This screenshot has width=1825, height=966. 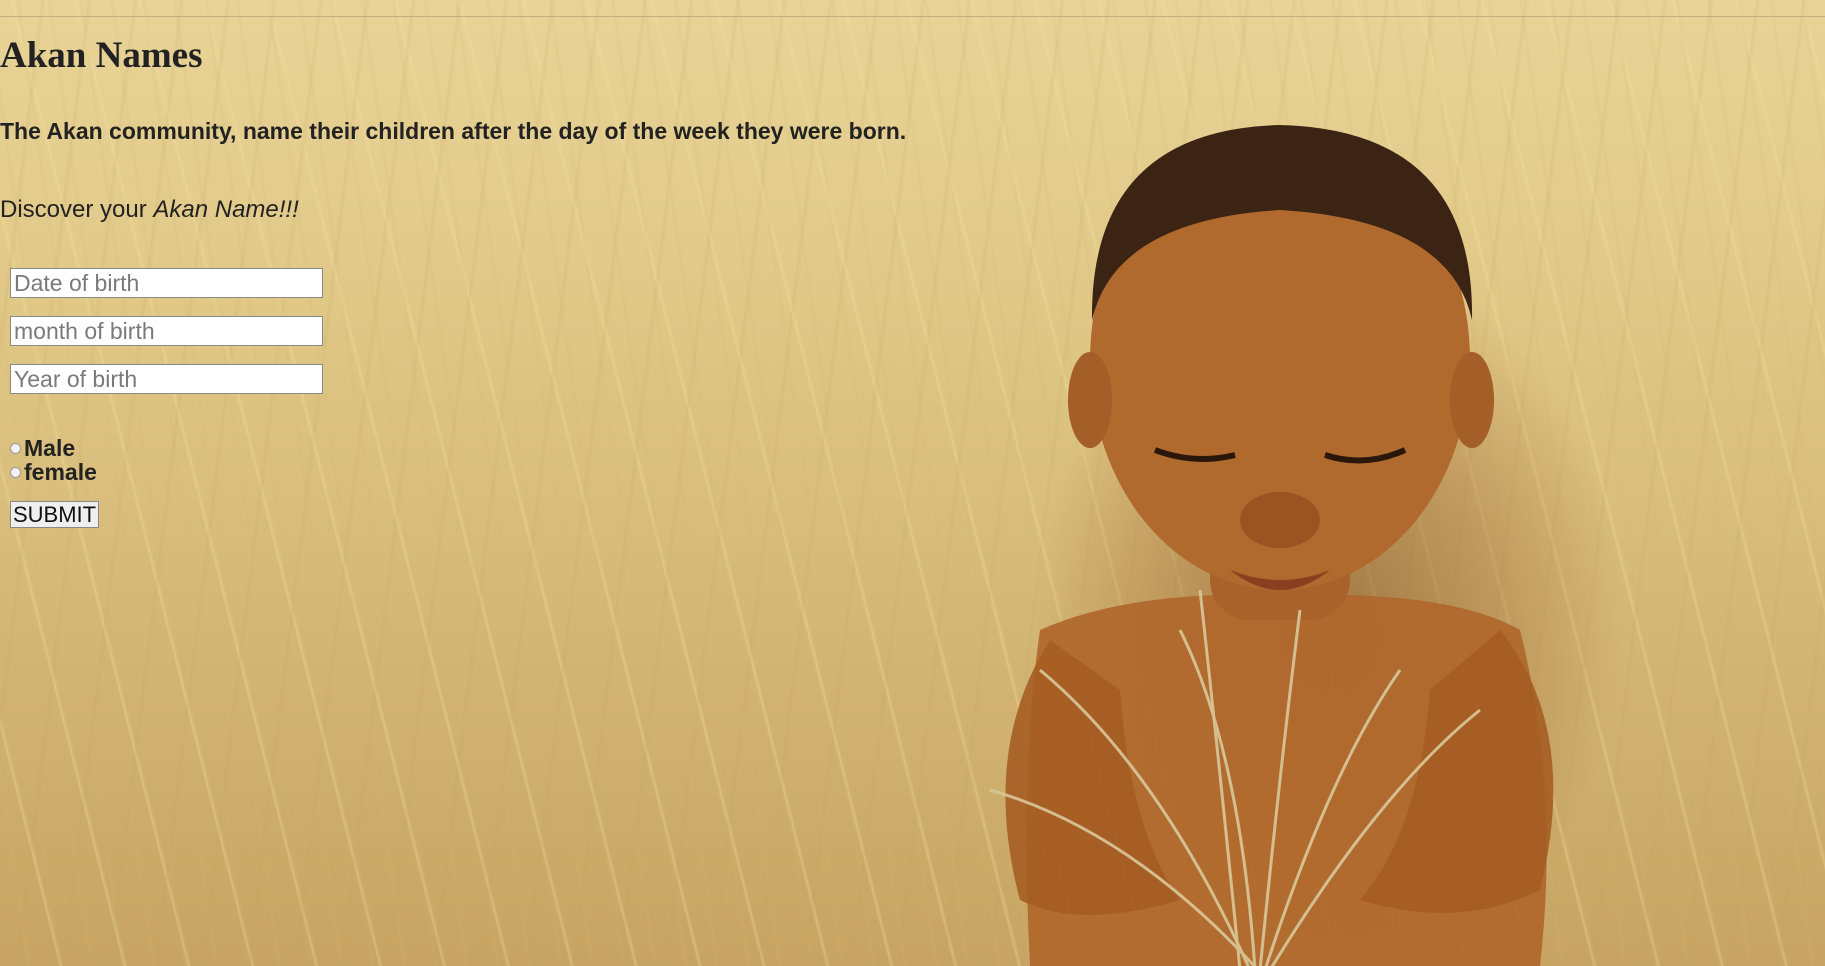 What do you see at coordinates (15, 472) in the screenshot?
I see `female-radio` at bounding box center [15, 472].